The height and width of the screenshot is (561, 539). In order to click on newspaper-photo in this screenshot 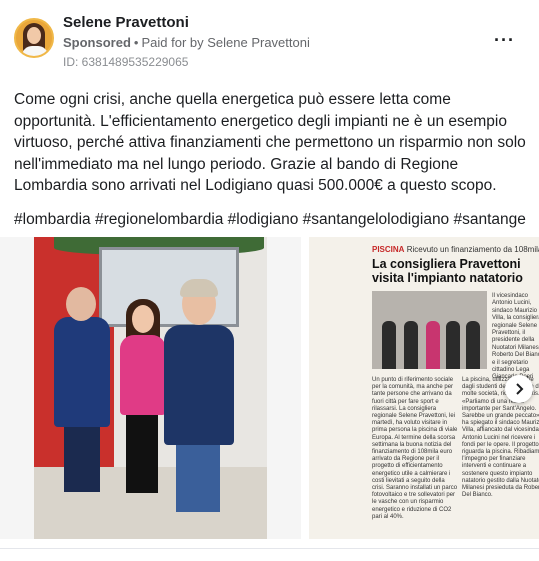, I will do `click(429, 330)`.